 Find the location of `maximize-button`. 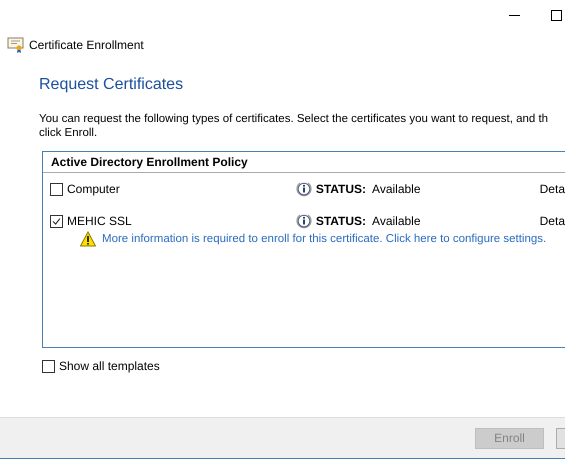

maximize-button is located at coordinates (556, 15).